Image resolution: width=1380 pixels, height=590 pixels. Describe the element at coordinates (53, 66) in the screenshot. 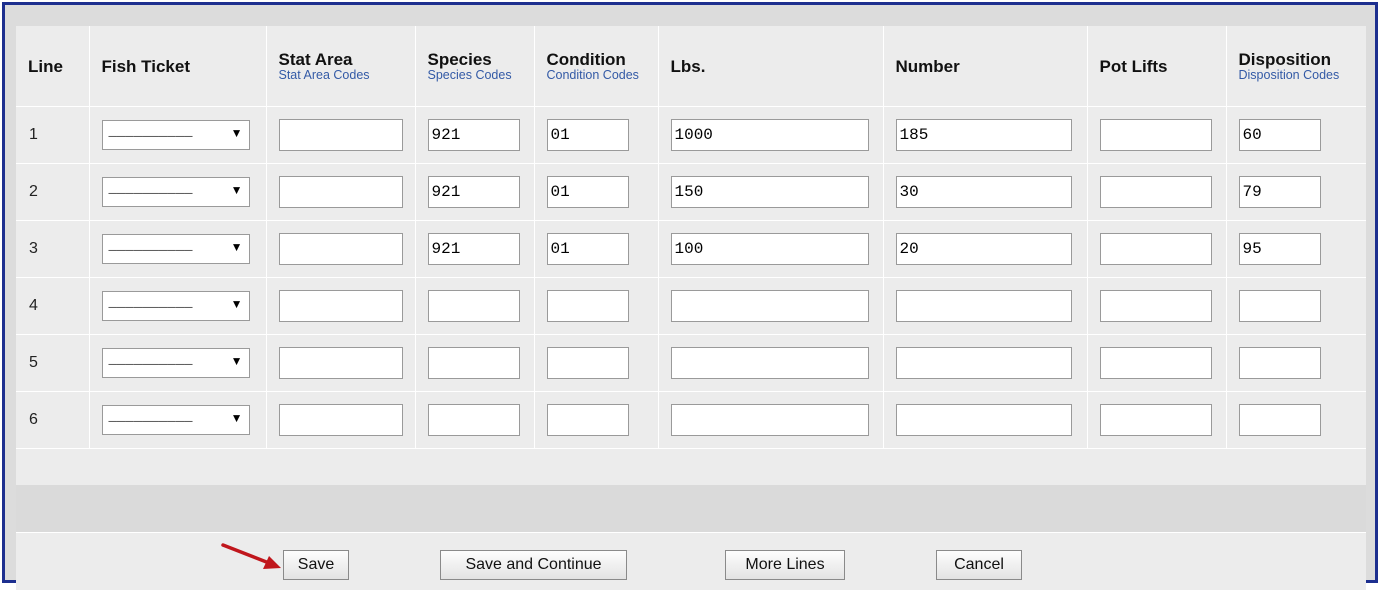

I see `header-line: Line` at that location.